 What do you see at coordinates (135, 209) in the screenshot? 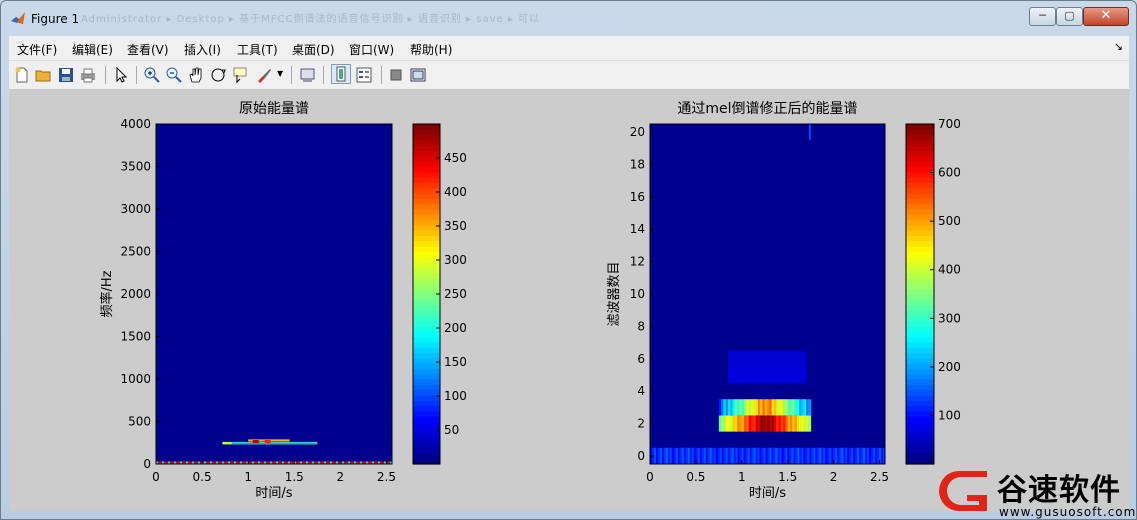
I see `y-tick-label: 3000` at bounding box center [135, 209].